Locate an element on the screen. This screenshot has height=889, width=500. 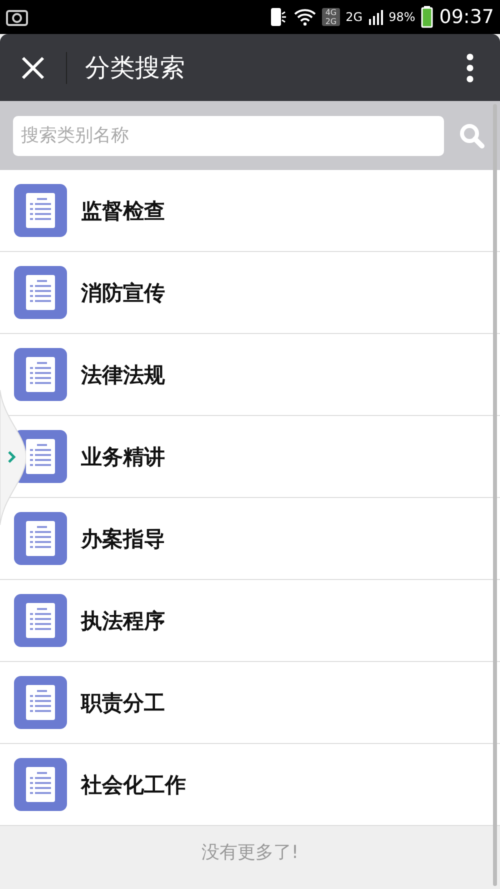
phone-speaker-icon is located at coordinates (279, 17).